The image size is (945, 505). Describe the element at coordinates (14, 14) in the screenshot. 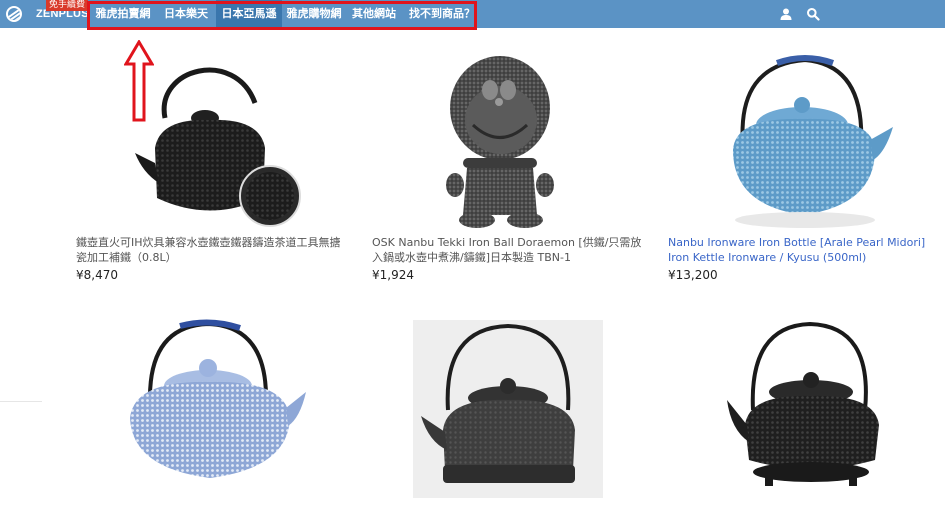

I see `logo-icon` at that location.